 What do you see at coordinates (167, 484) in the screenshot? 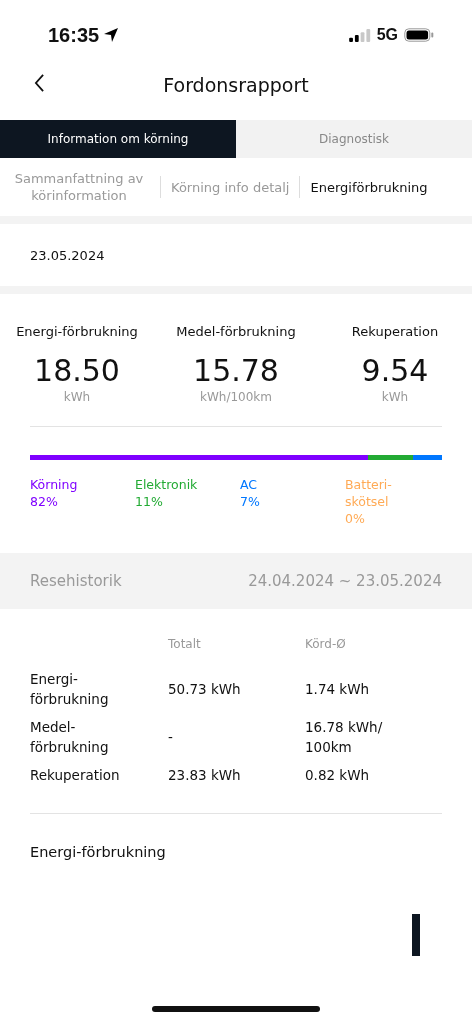
I see `legend-label: Elektronik` at bounding box center [167, 484].